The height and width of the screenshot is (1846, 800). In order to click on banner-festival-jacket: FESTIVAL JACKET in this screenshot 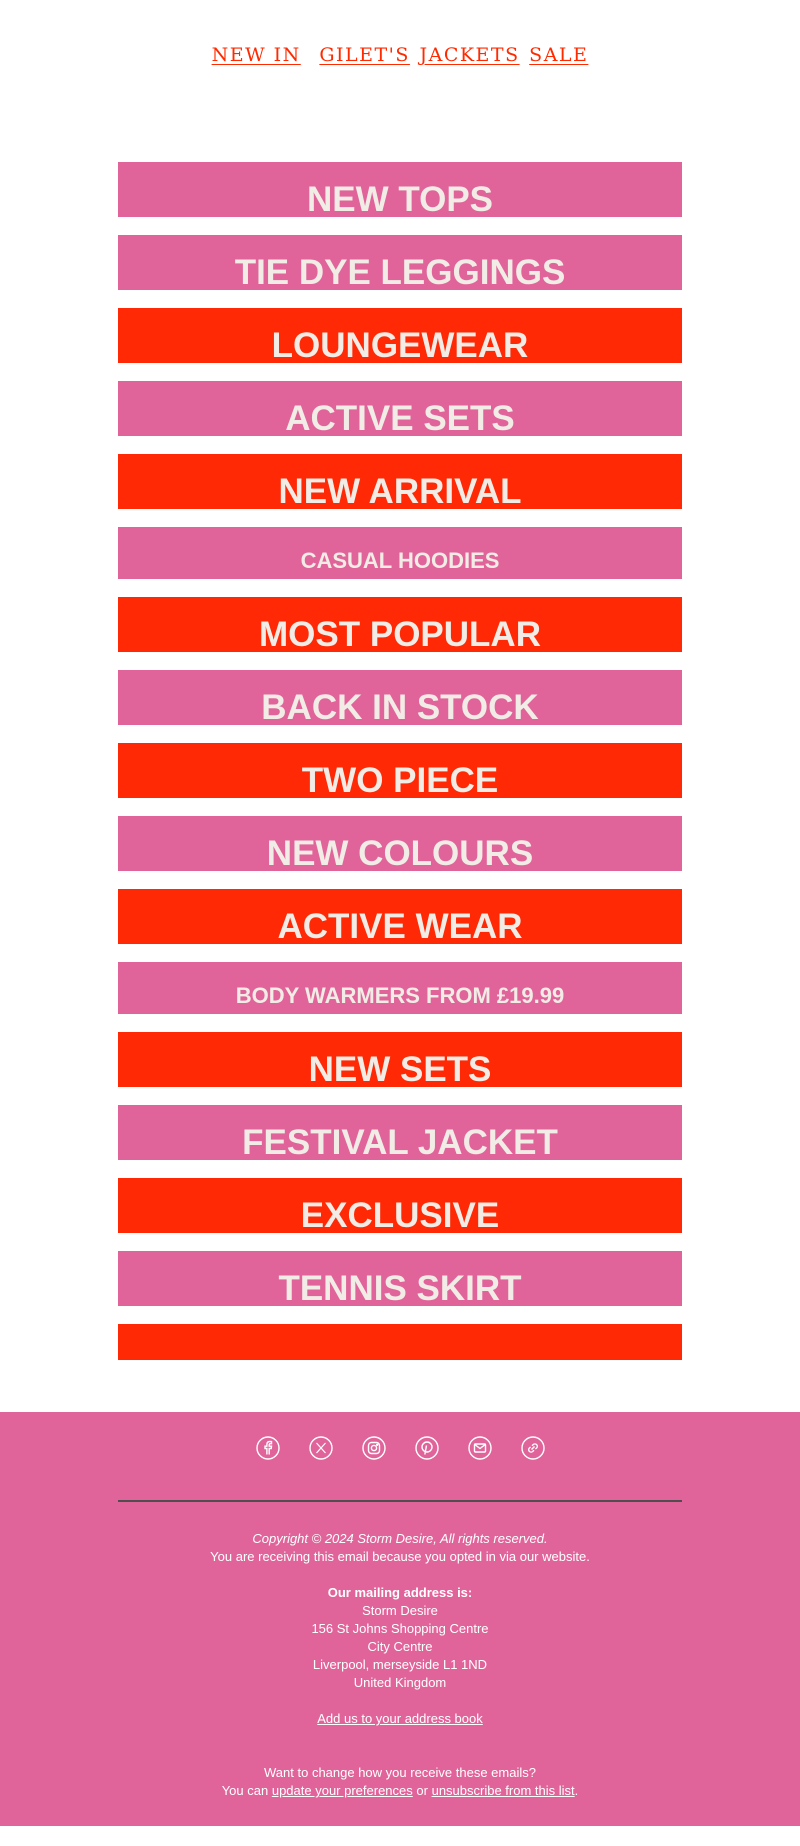, I will do `click(400, 1132)`.